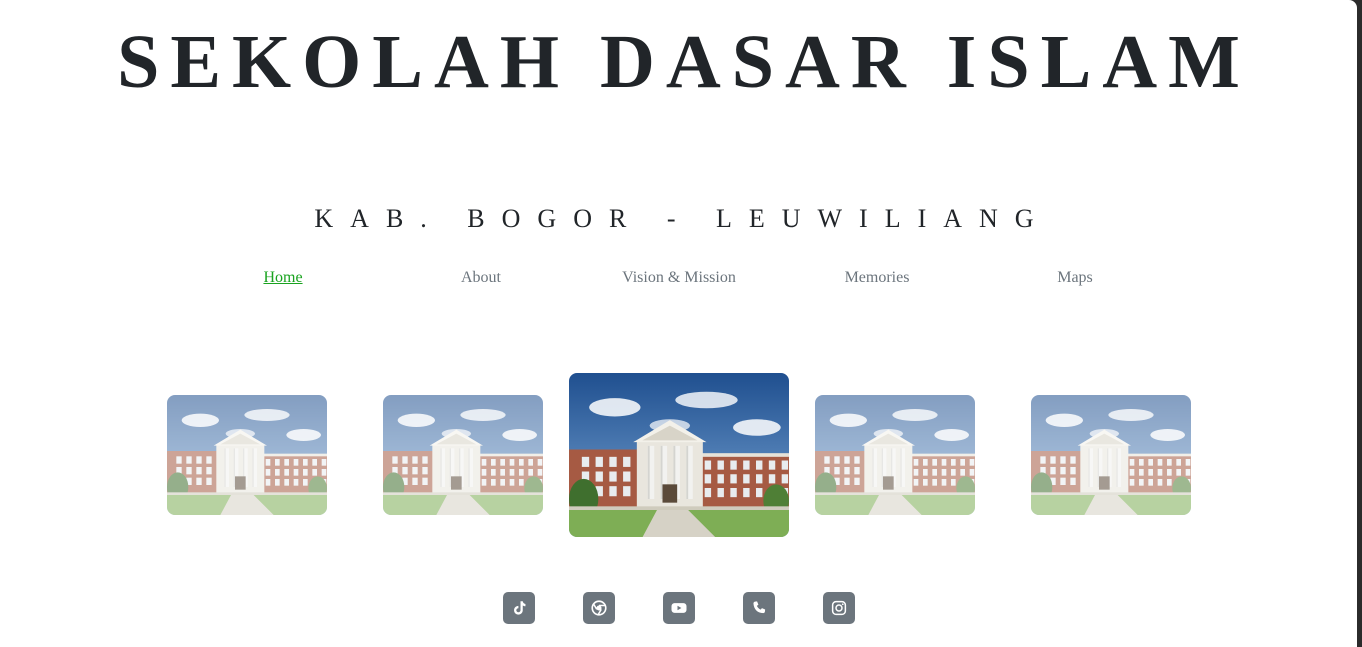  I want to click on chrome-button, so click(599, 608).